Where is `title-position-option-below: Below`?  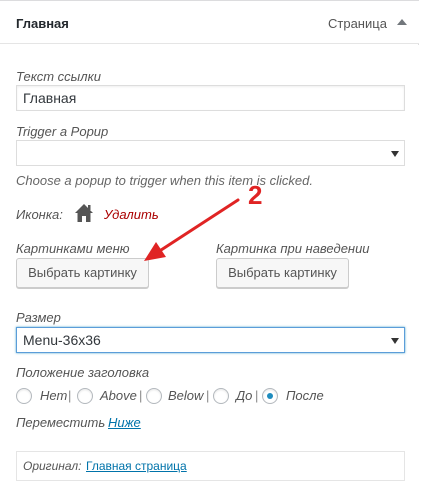
title-position-option-below: Below is located at coordinates (185, 395).